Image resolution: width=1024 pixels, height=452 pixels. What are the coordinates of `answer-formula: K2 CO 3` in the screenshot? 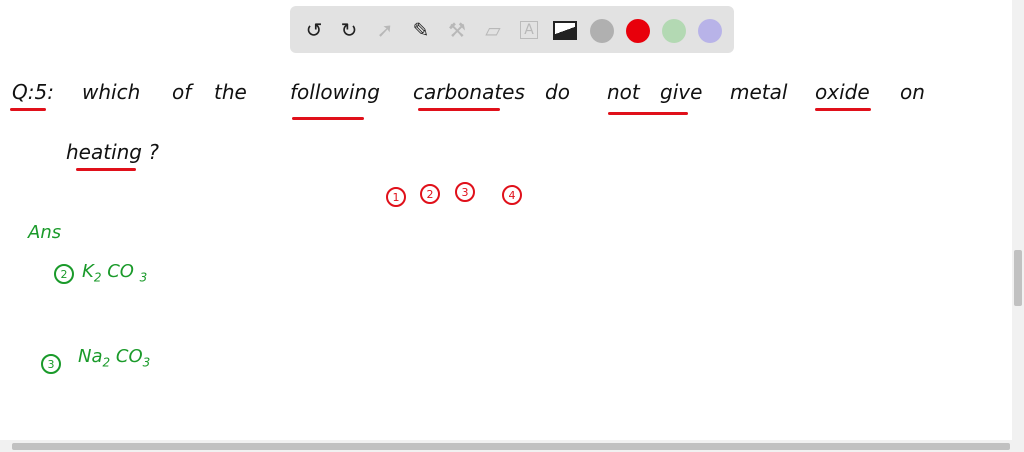 It's located at (115, 273).